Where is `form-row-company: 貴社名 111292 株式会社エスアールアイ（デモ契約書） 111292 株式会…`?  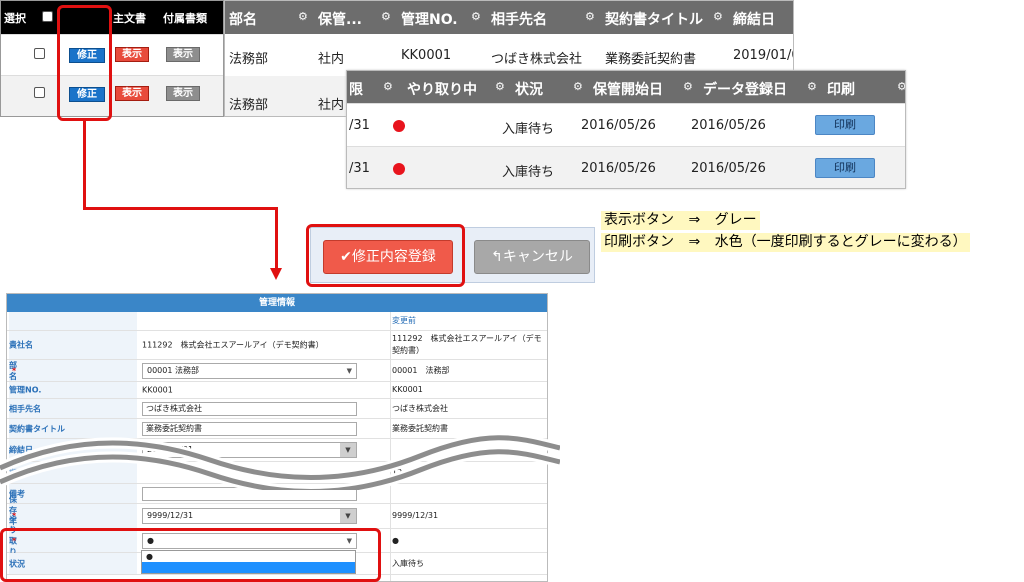 form-row-company: 貴社名 111292 株式会社エスアールアイ（デモ契約書） 111292 株式会… is located at coordinates (277, 345).